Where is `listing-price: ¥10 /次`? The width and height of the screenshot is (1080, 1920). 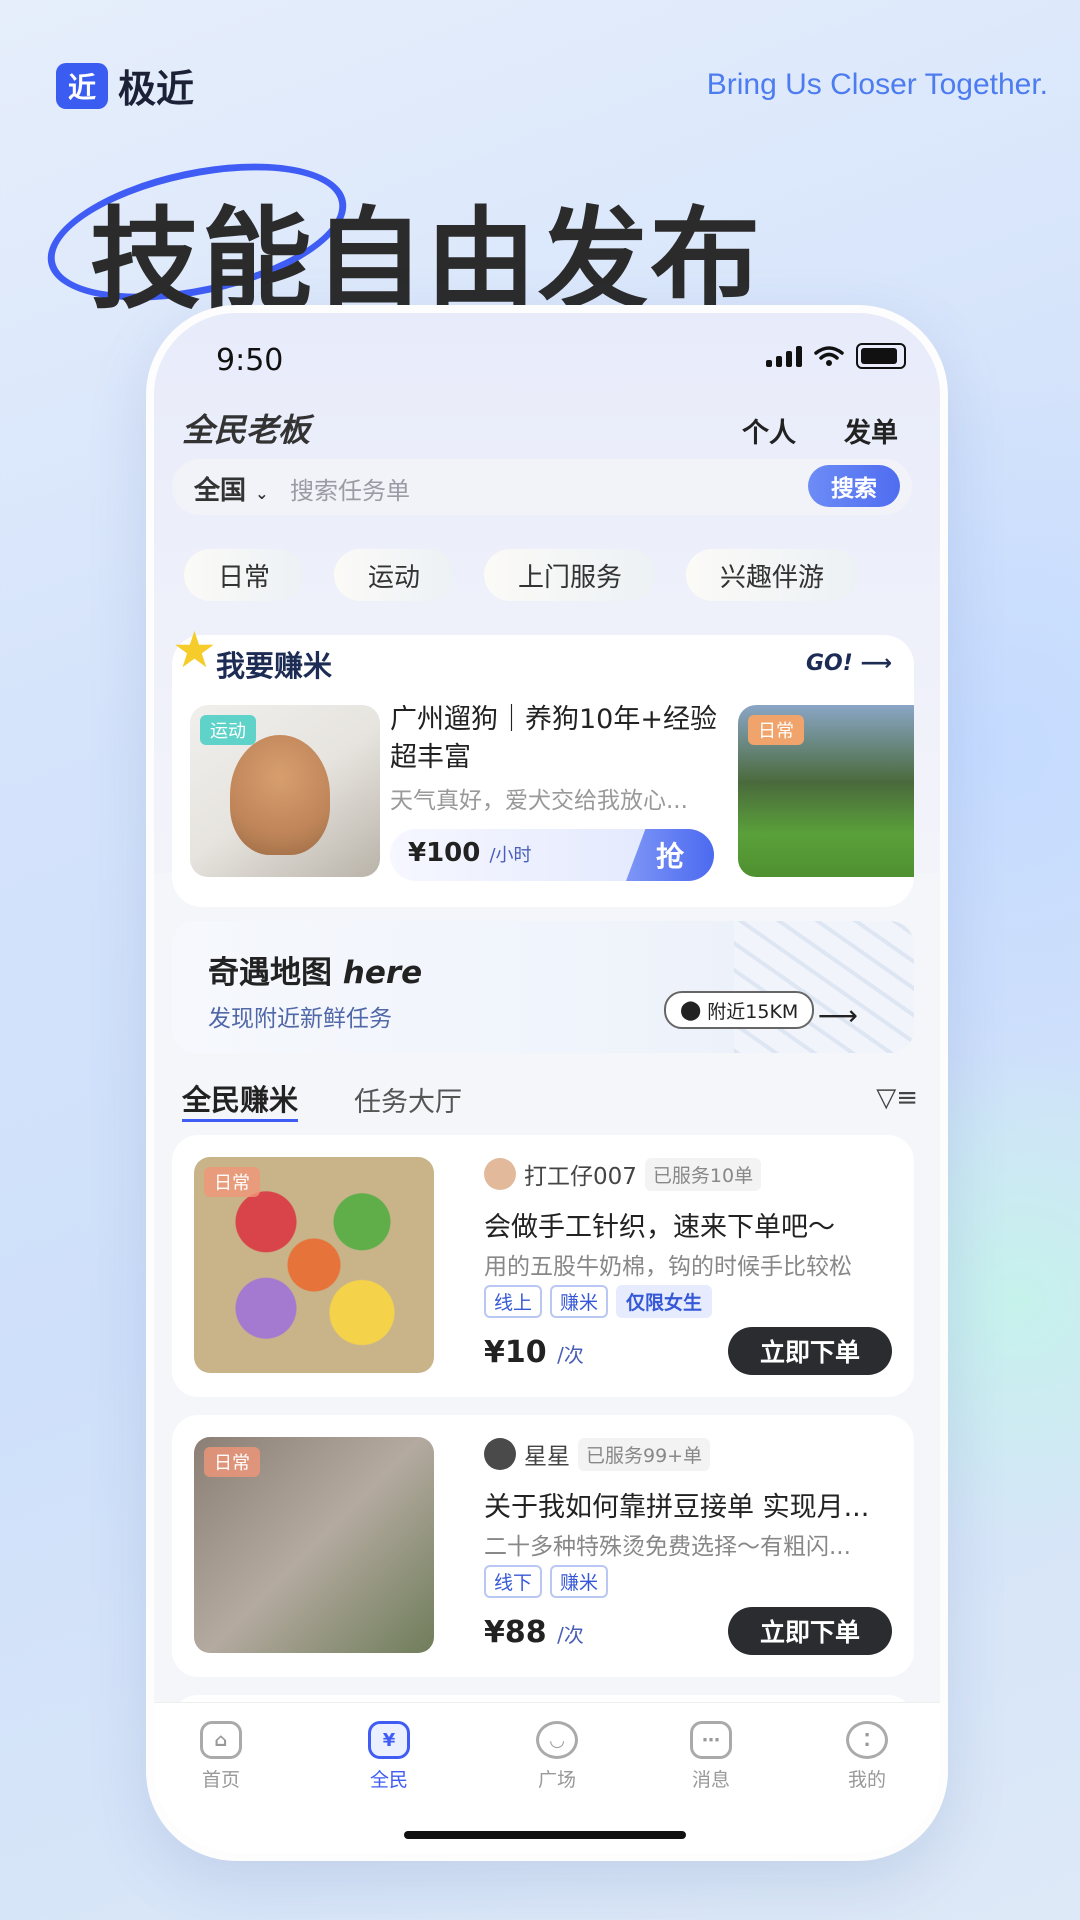 listing-price: ¥10 /次 is located at coordinates (534, 1352).